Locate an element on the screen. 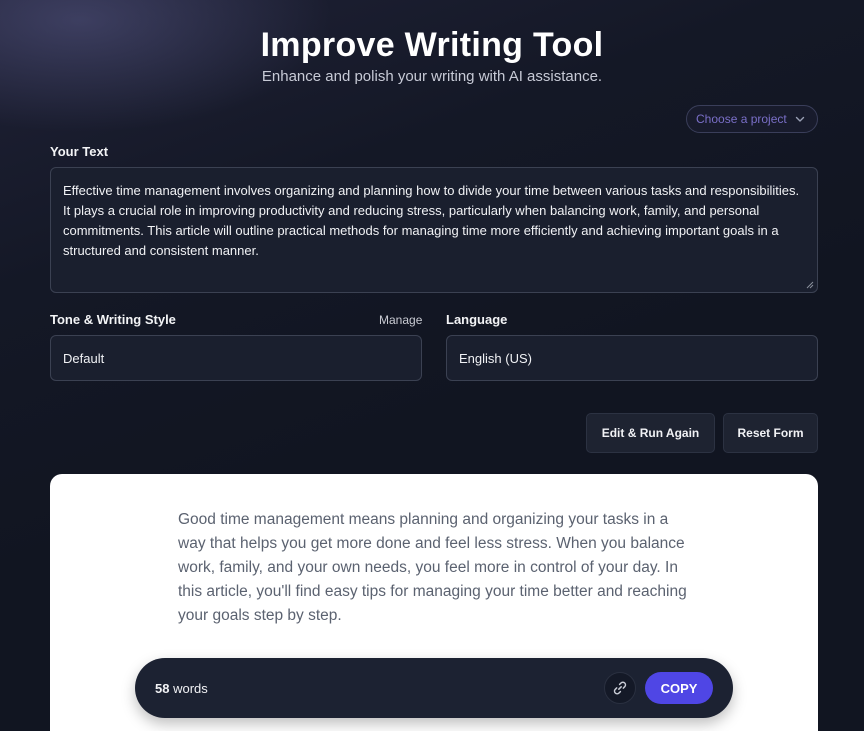 The width and height of the screenshot is (864, 731). tone-select-value: Default is located at coordinates (84, 358).